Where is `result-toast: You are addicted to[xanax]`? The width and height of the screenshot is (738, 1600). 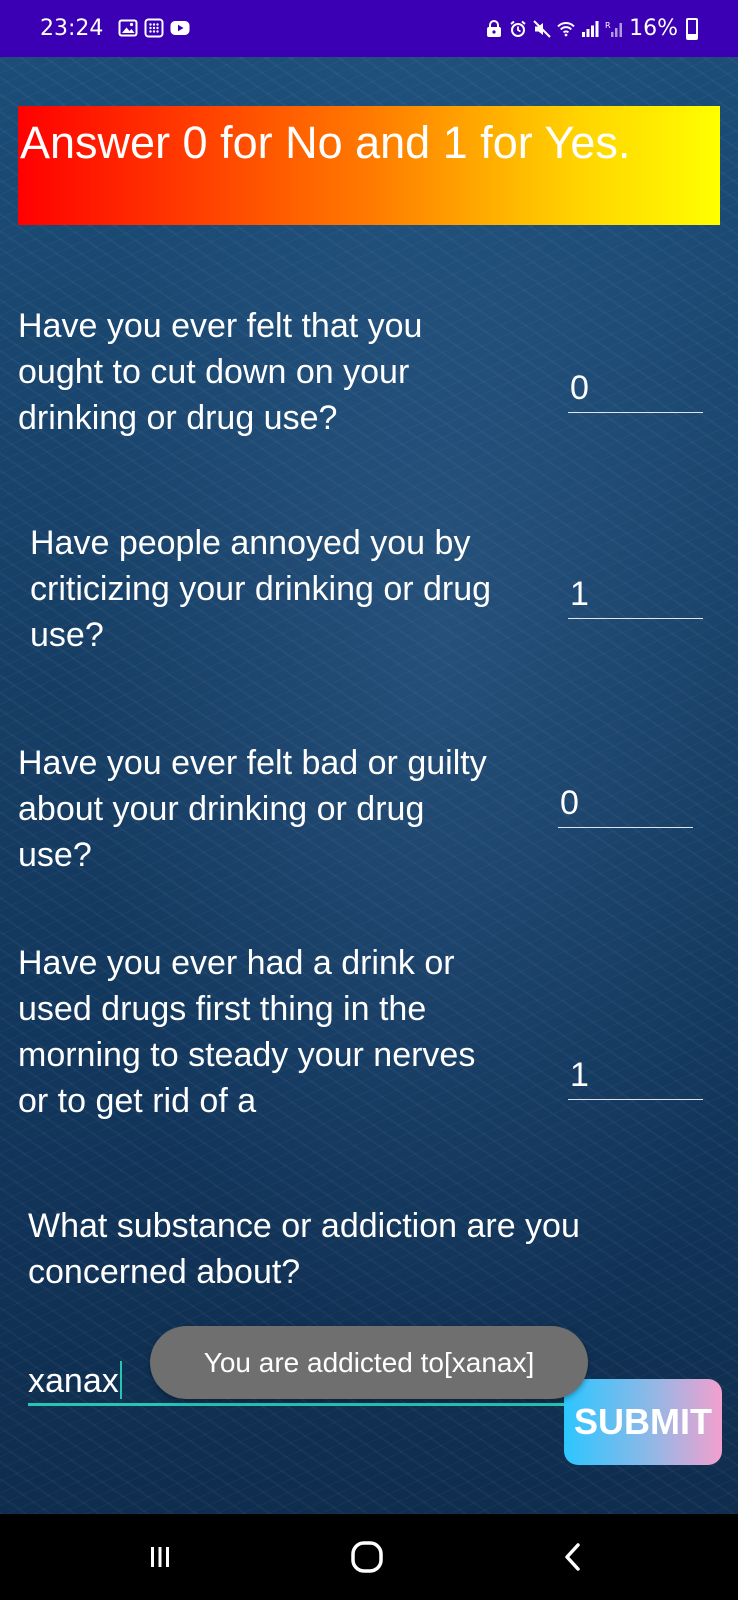 result-toast: You are addicted to[xanax] is located at coordinates (369, 1362).